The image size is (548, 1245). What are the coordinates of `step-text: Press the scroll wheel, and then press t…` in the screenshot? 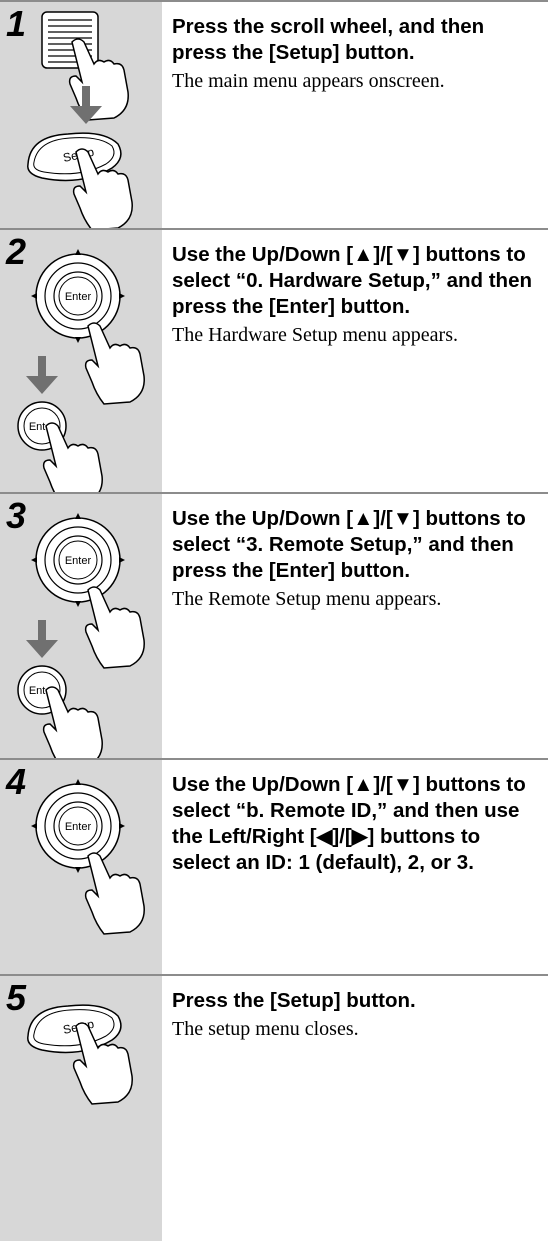 It's located at (356, 54).